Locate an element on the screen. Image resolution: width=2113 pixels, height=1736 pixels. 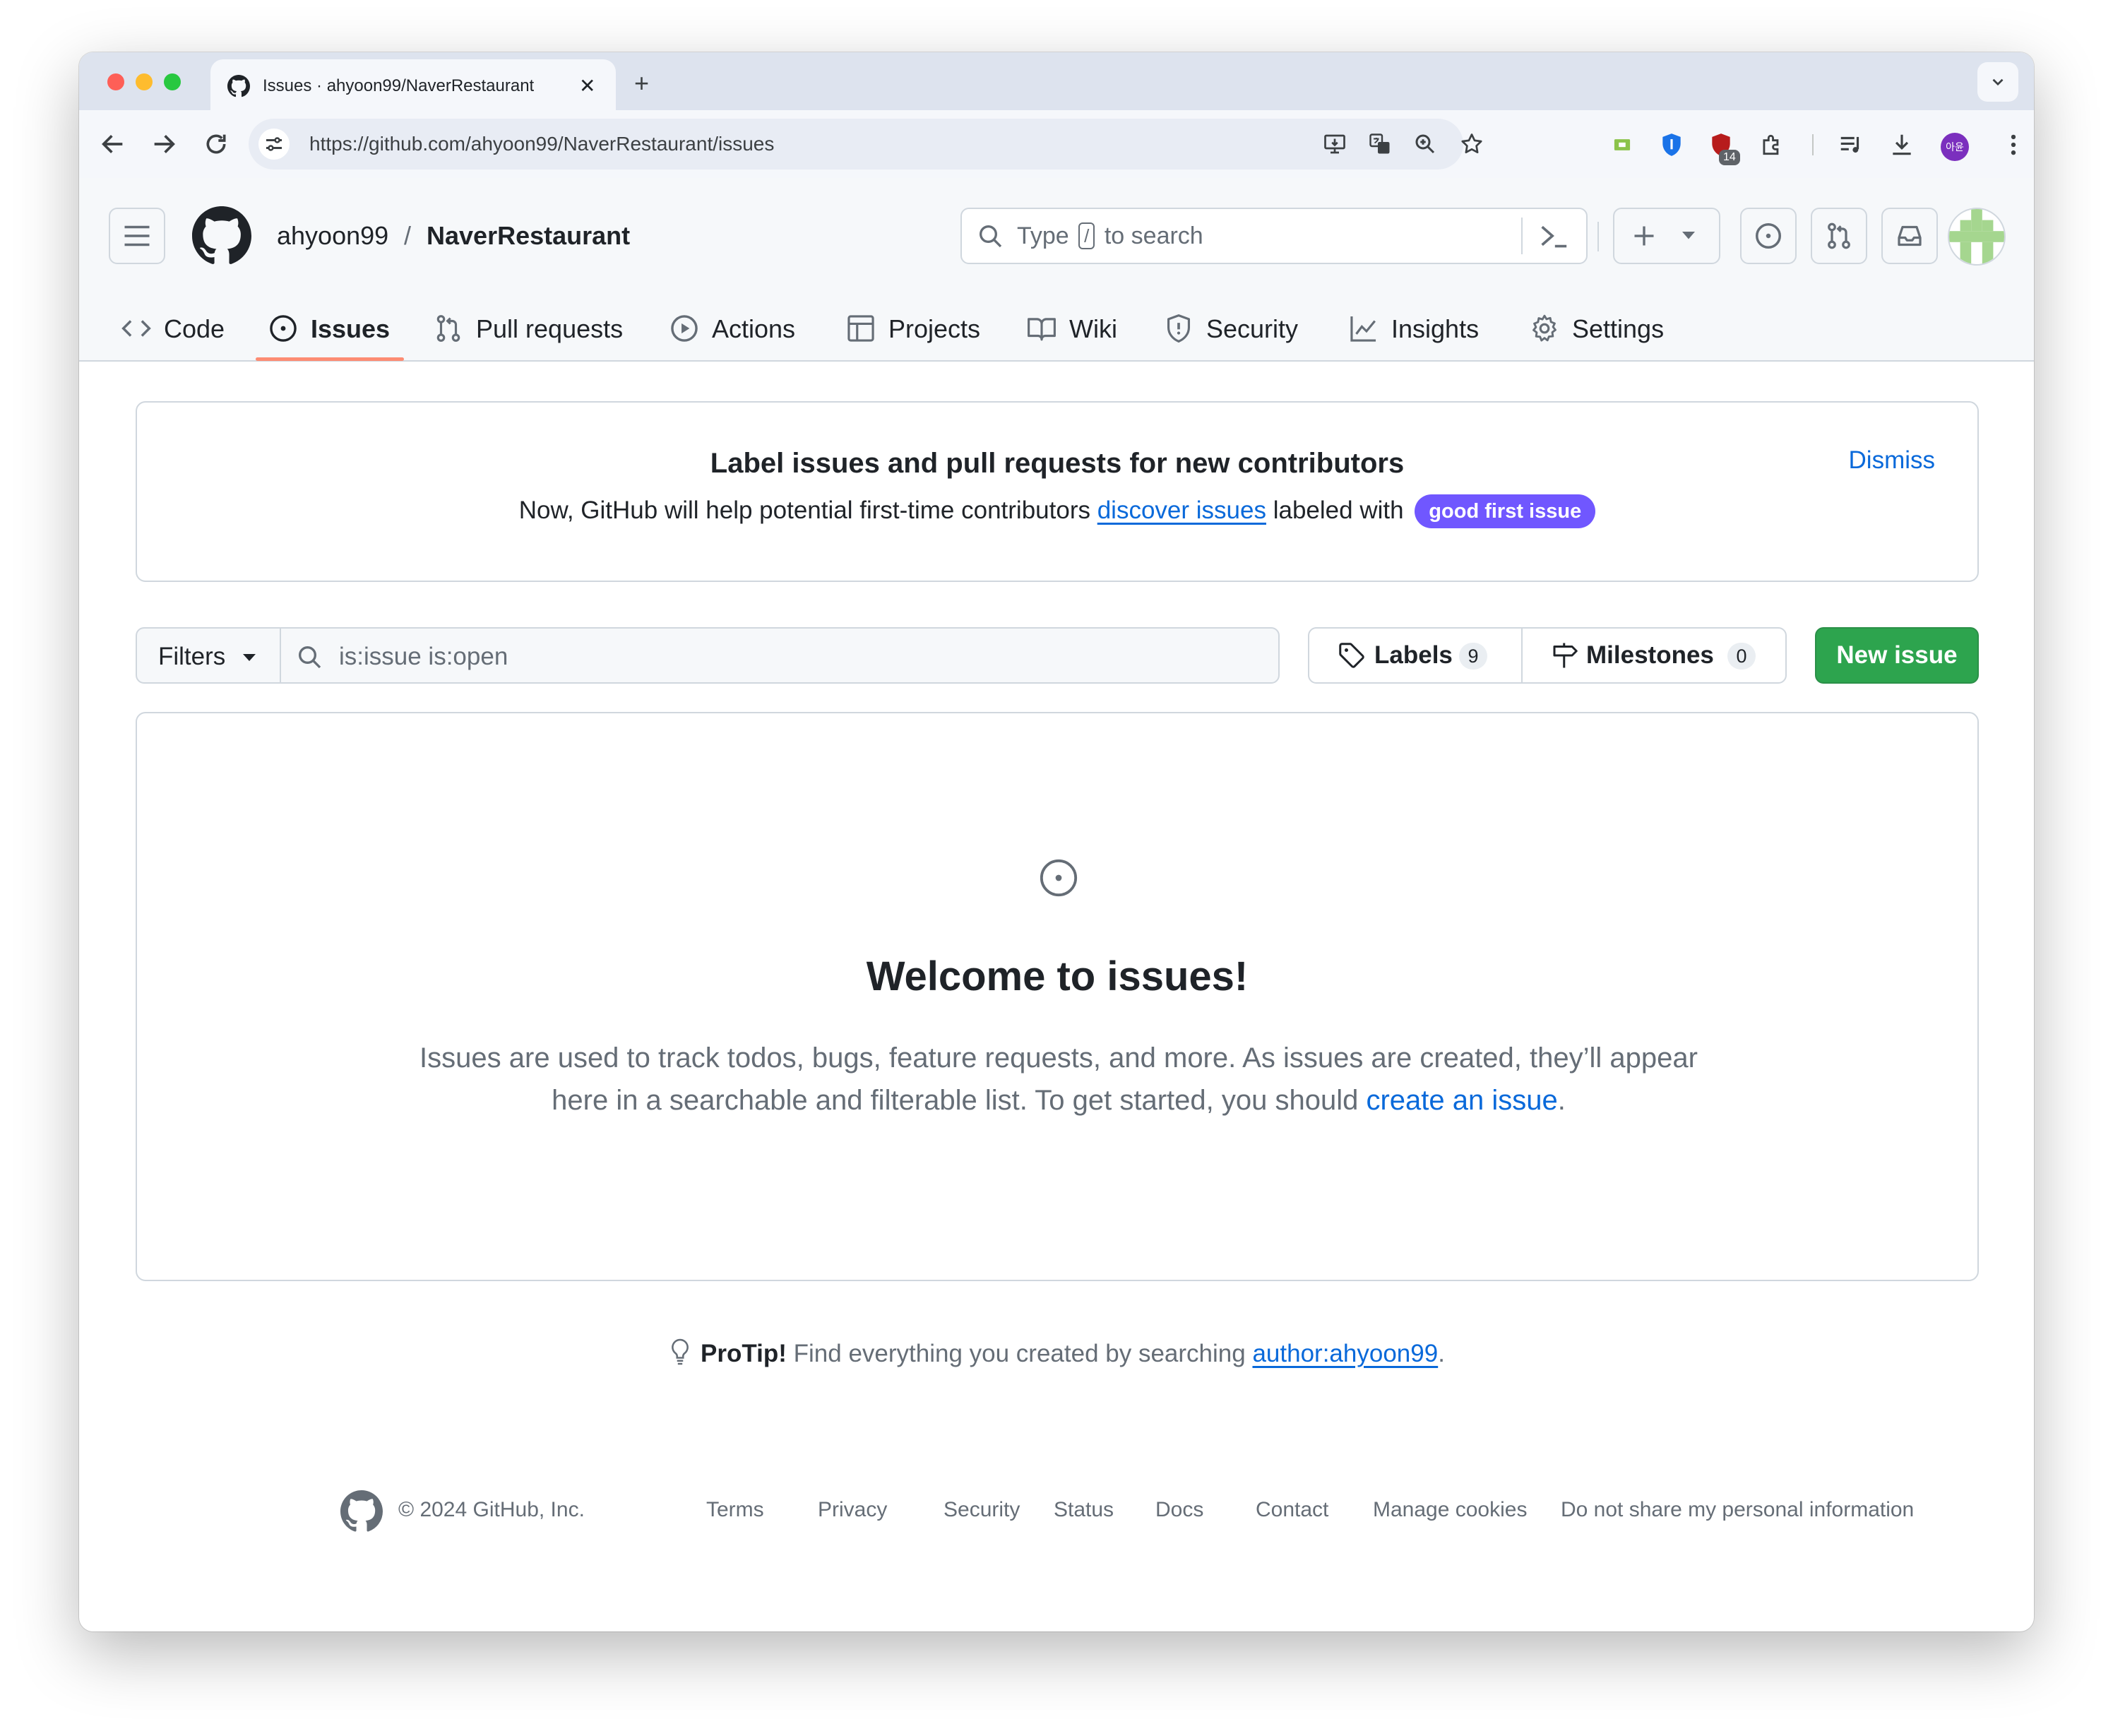
protip-period: . is located at coordinates (1441, 1353).